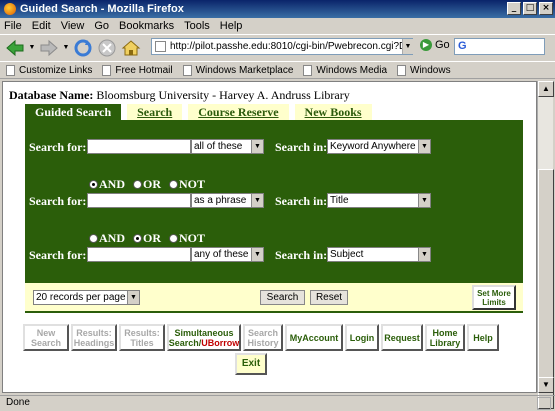  I want to click on maximize-button: □, so click(530, 8).